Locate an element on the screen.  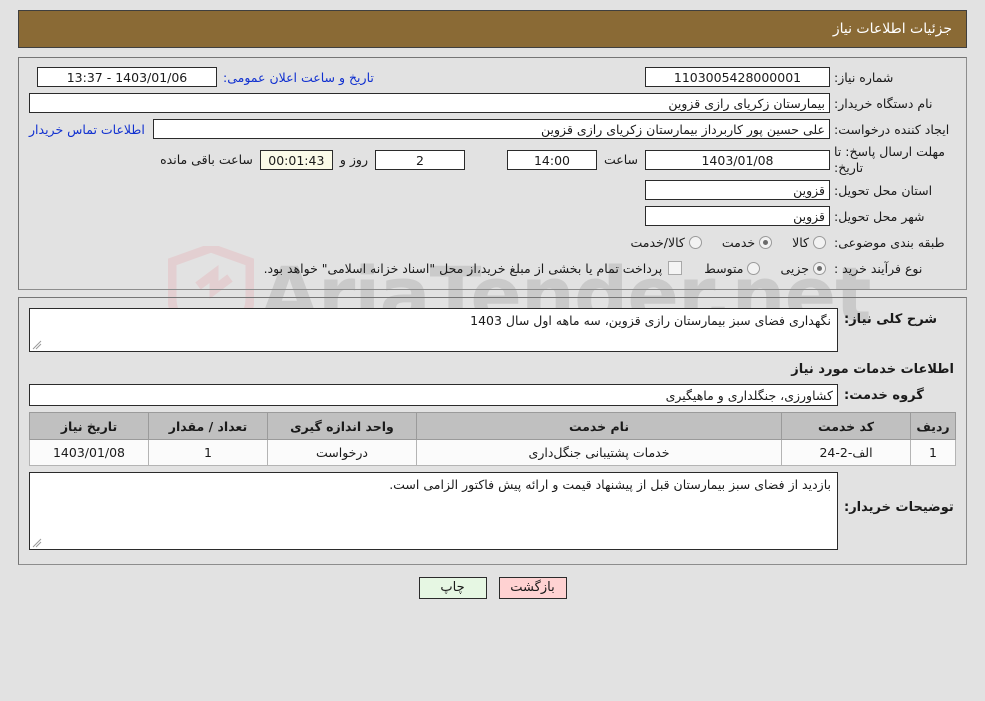
col-qty: تعداد / مقدار is located at coordinates (208, 426).